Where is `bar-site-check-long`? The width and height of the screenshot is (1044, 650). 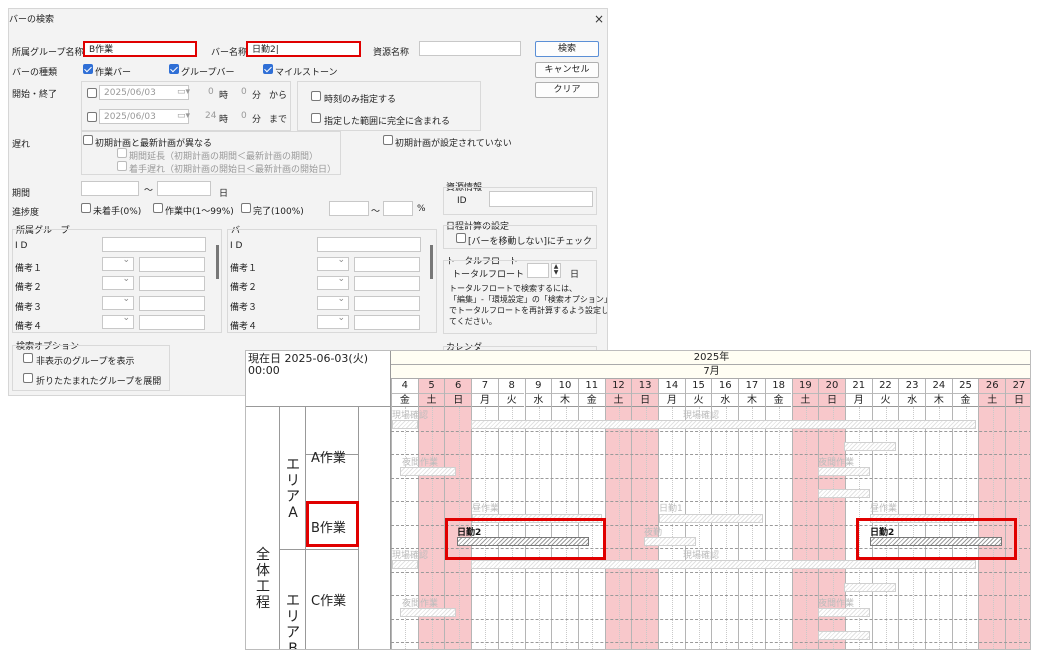
bar-site-check-long is located at coordinates (723, 424).